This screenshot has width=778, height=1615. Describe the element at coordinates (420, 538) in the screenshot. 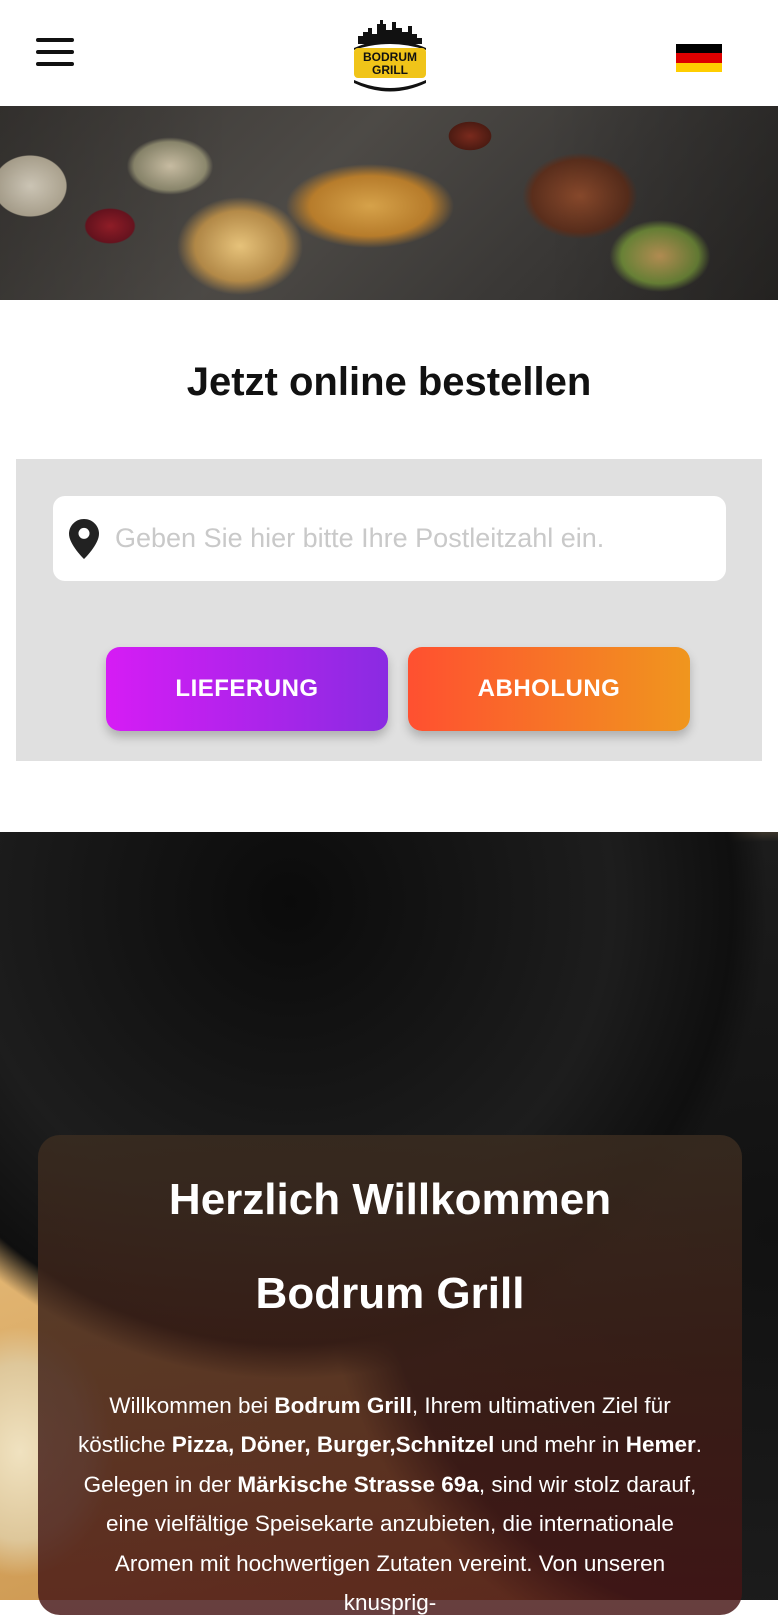

I see `postal-code-input` at that location.